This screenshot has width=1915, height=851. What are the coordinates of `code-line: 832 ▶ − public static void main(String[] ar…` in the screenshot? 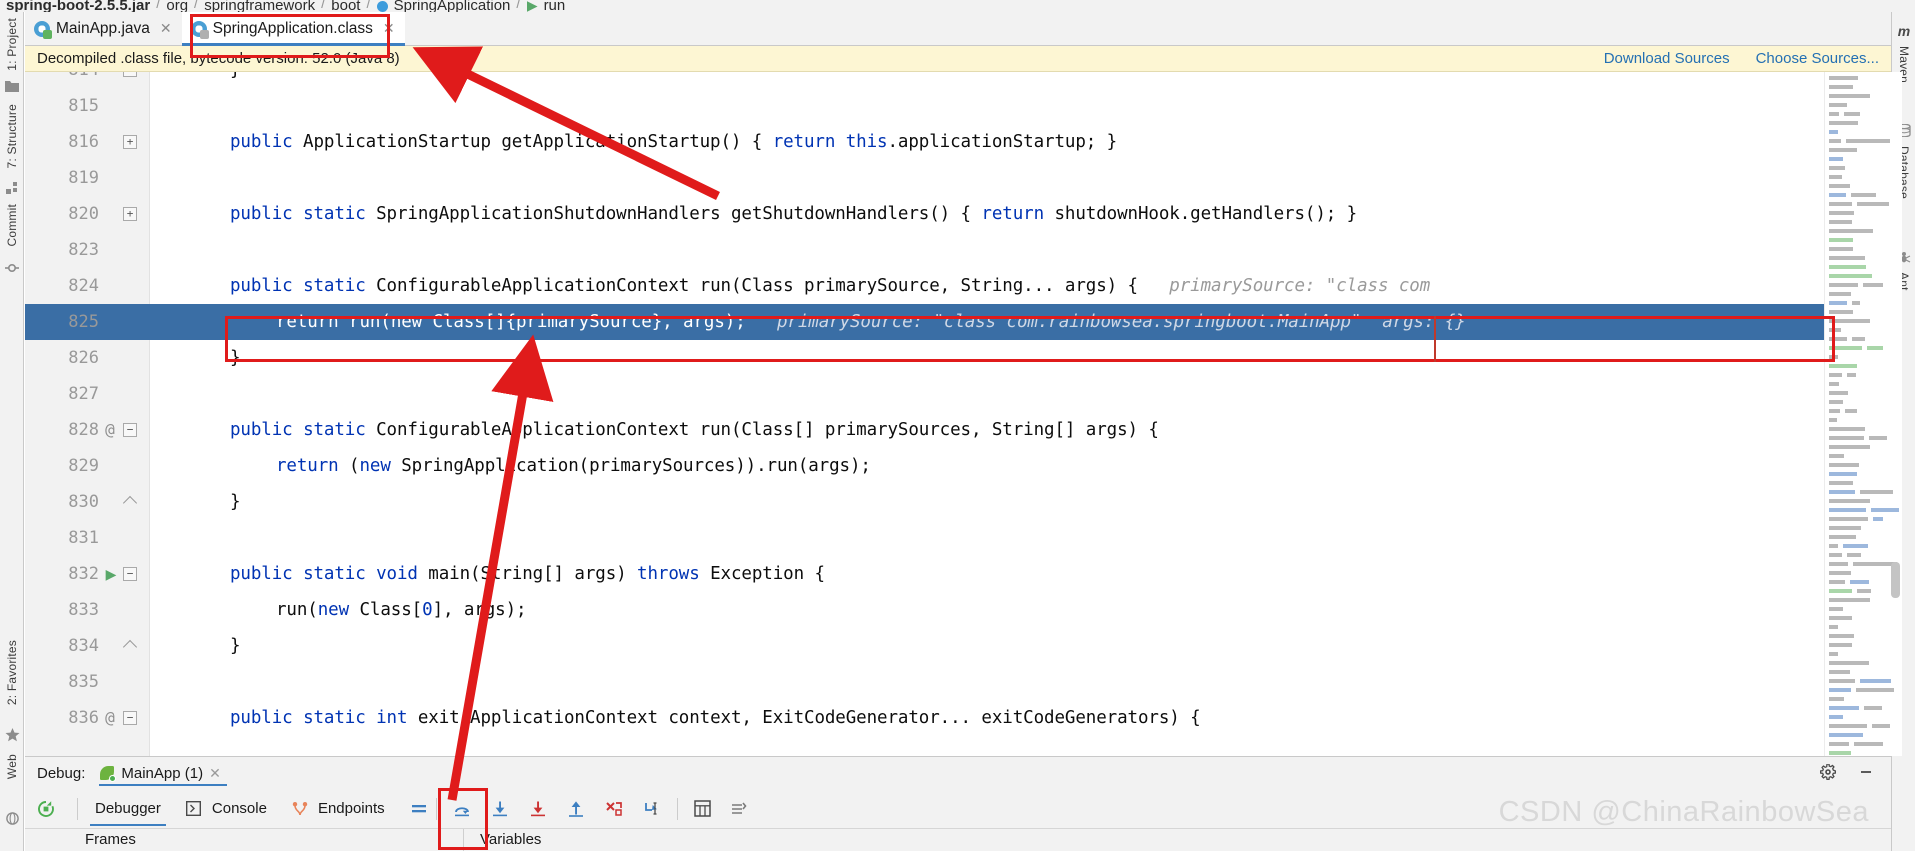 It's located at (958, 574).